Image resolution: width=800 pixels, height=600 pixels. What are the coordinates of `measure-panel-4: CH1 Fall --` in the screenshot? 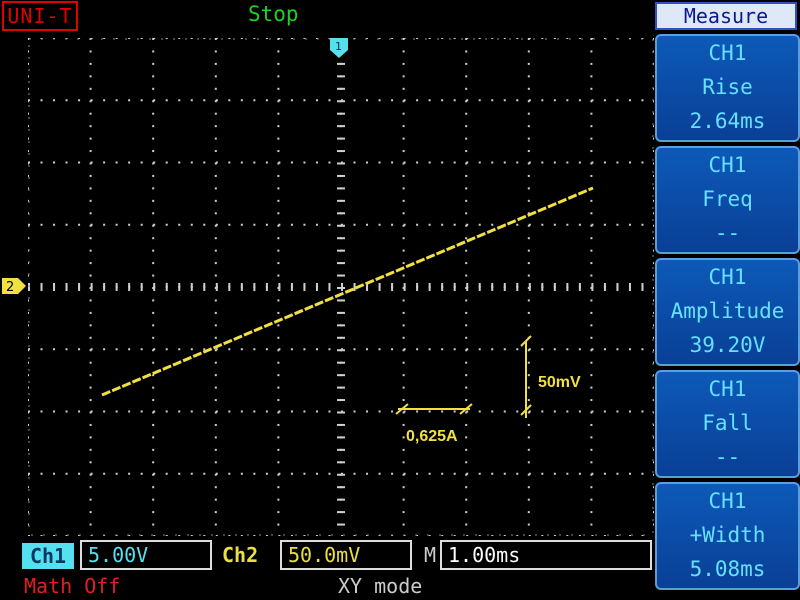 It's located at (727, 424).